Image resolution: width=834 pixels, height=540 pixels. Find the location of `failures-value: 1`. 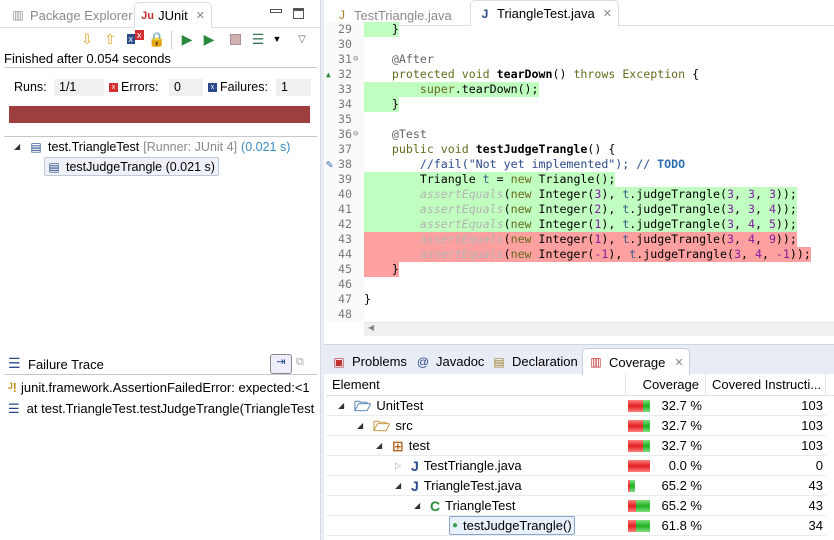

failures-value: 1 is located at coordinates (293, 87).